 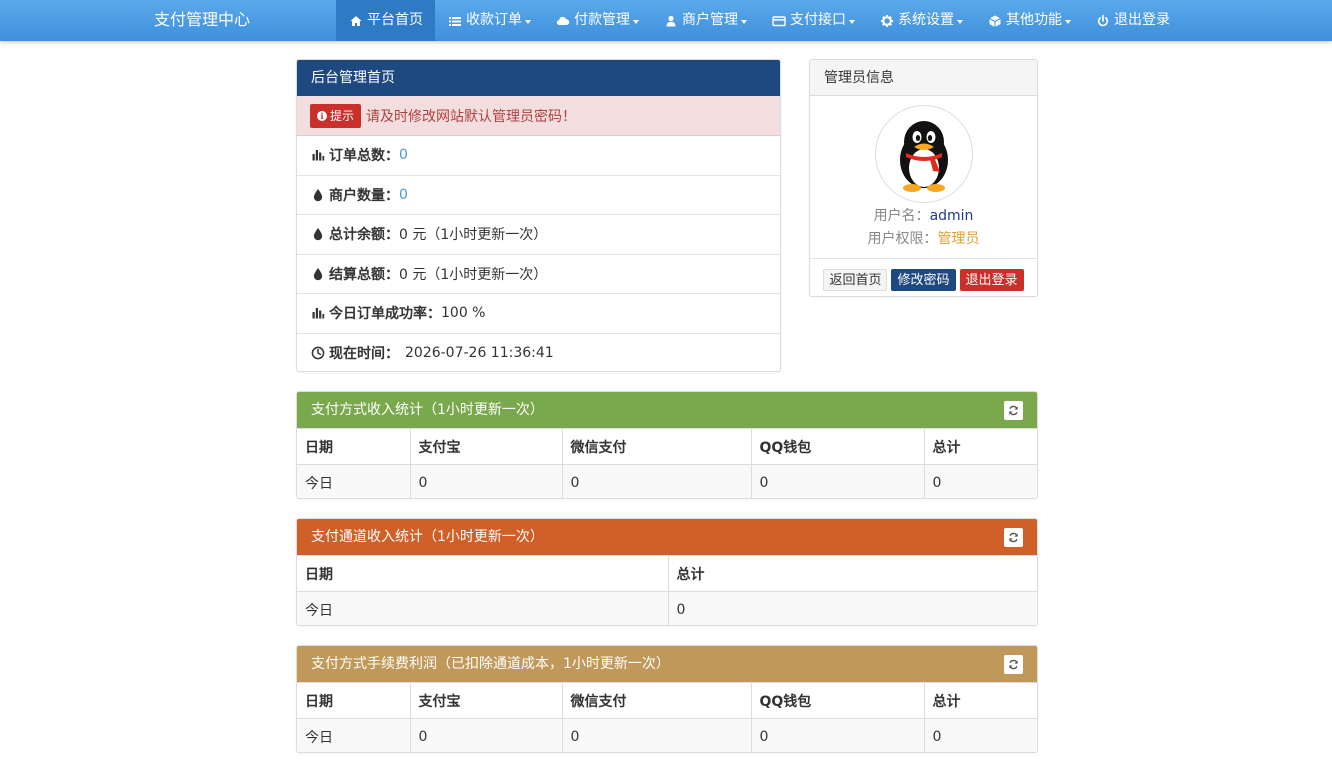 What do you see at coordinates (455, 21) in the screenshot?
I see `list-icon` at bounding box center [455, 21].